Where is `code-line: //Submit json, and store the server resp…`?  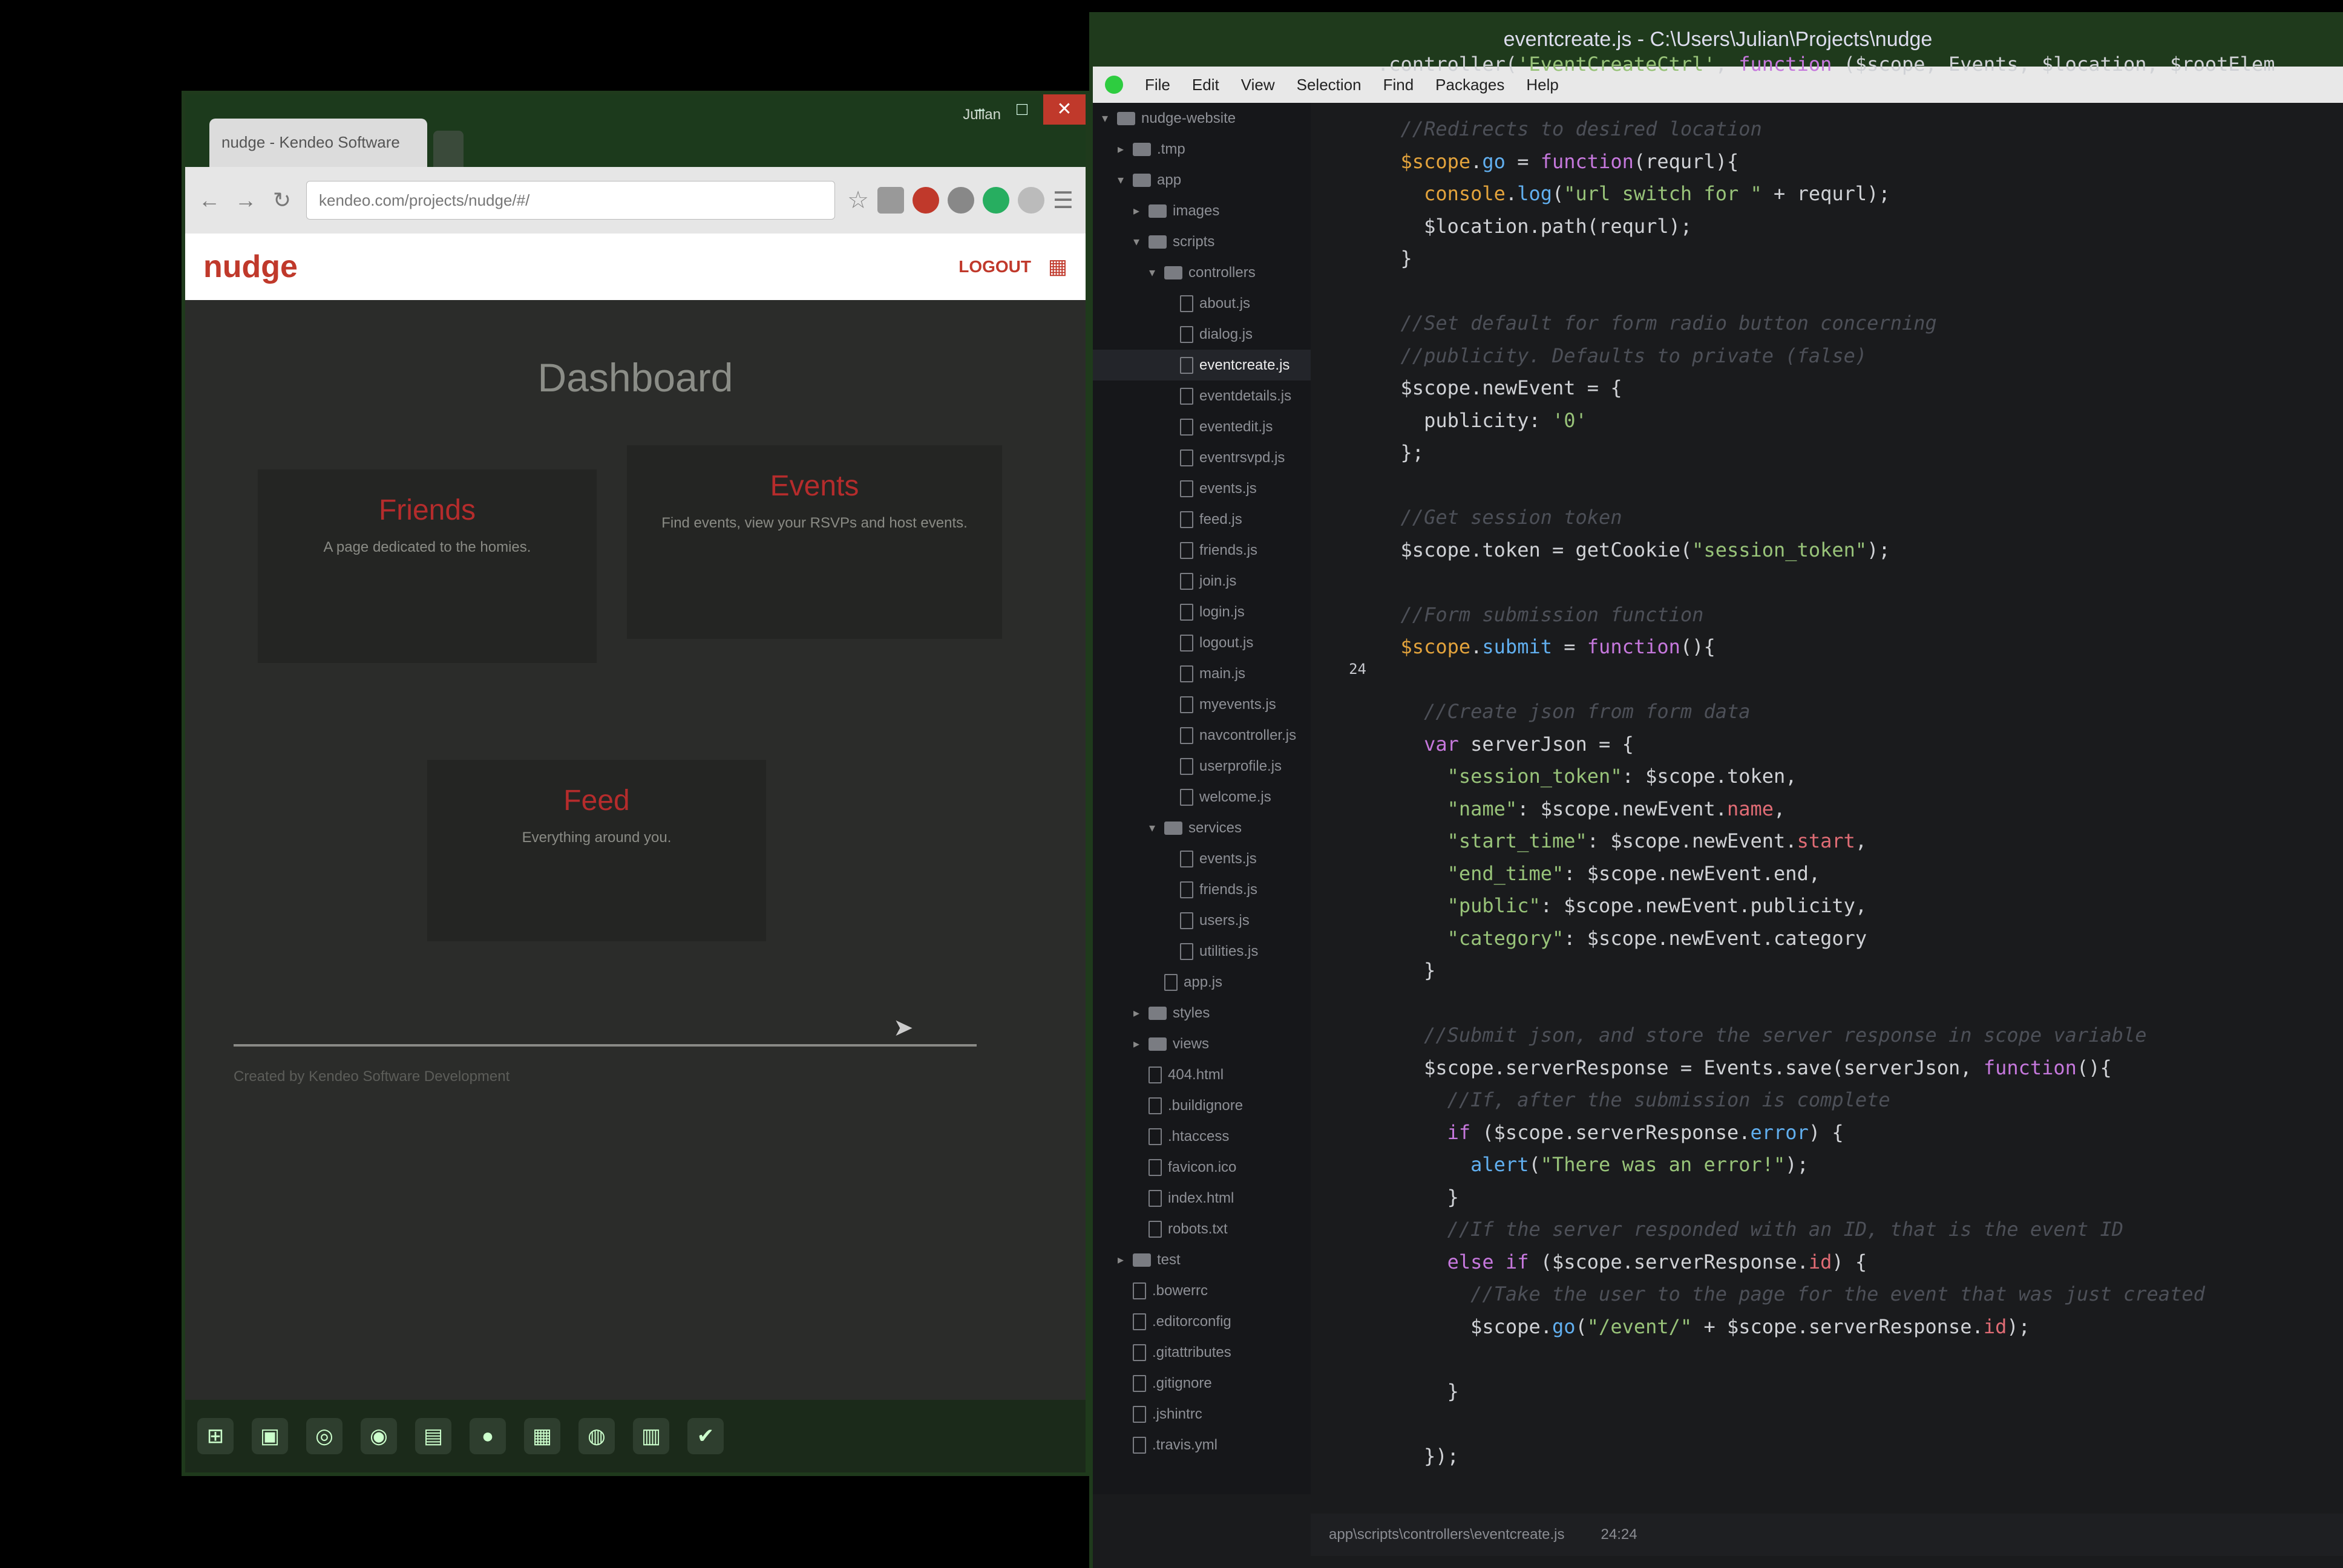 code-line: //Submit json, and store the server resp… is located at coordinates (1860, 1036).